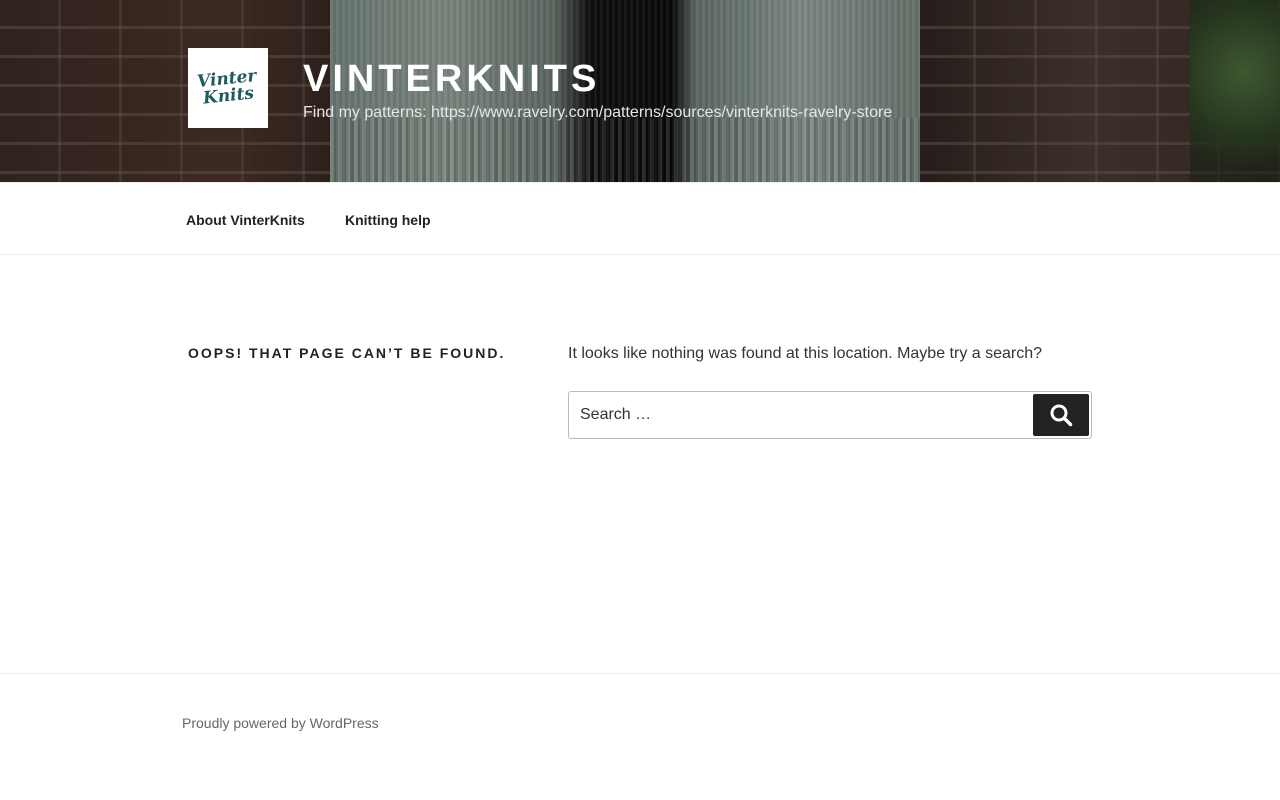 This screenshot has height=800, width=1280. I want to click on logo-text: Vinter Knits, so click(228, 87).